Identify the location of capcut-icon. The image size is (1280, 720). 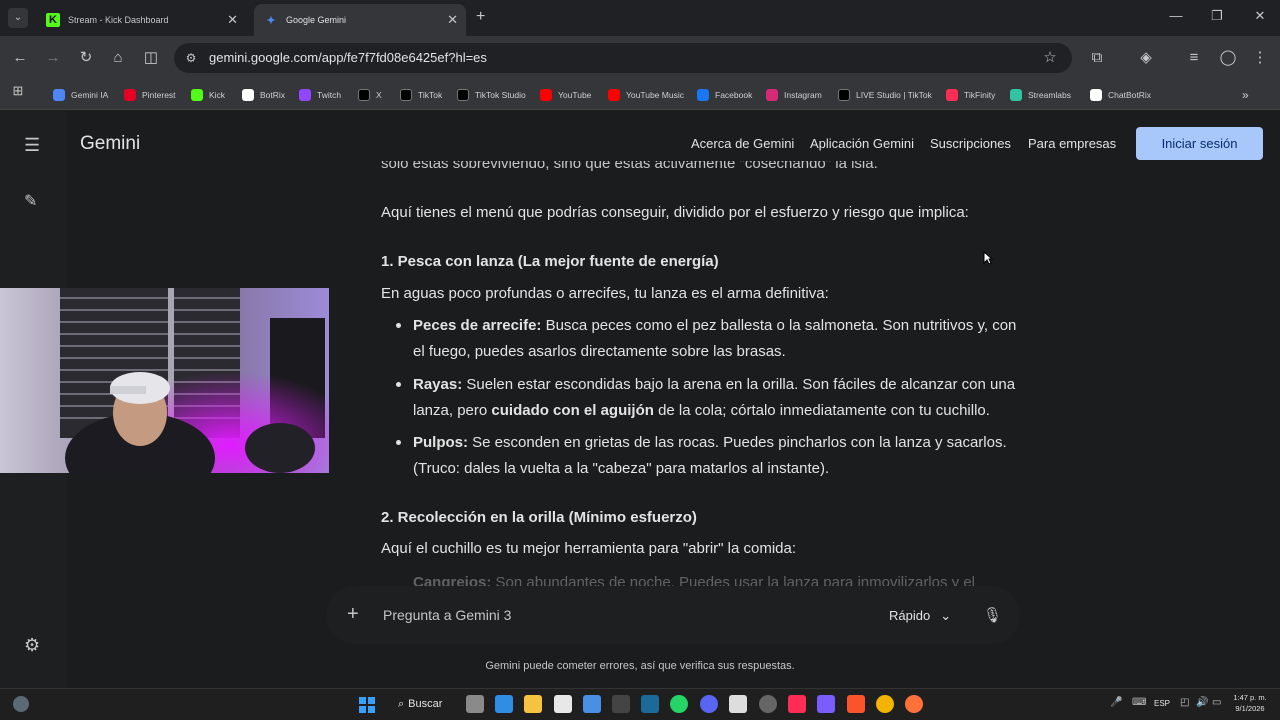
(738, 704).